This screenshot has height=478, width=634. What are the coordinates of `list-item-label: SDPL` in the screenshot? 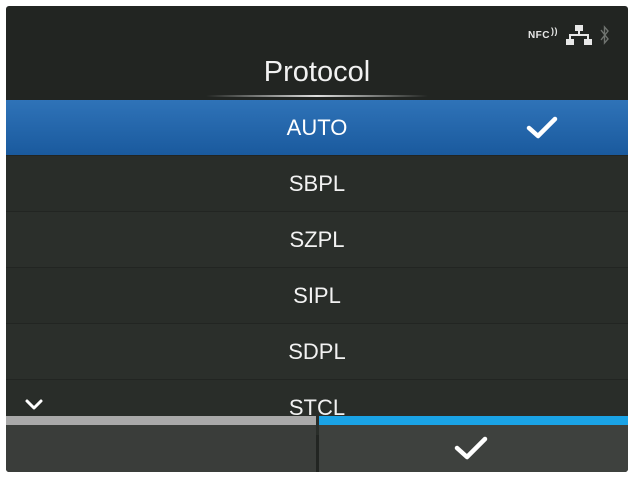 It's located at (317, 351).